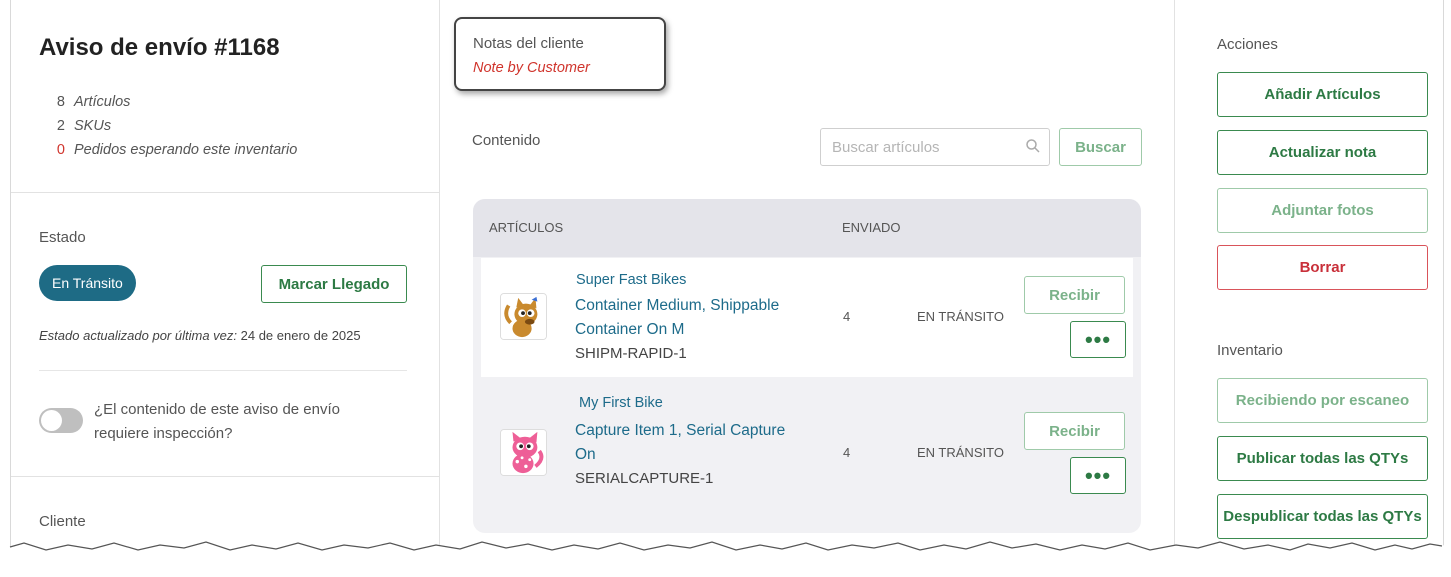 This screenshot has width=1451, height=577. Describe the element at coordinates (926, 147) in the screenshot. I see `search-input` at that location.